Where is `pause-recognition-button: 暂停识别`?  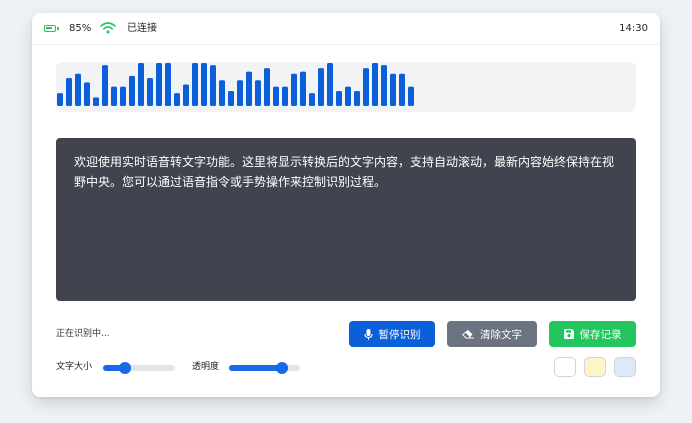 pause-recognition-button: 暂停识别 is located at coordinates (392, 334).